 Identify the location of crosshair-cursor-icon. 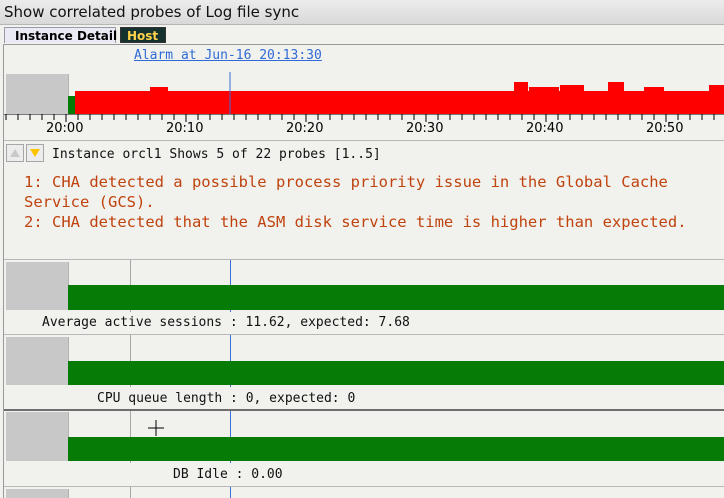
(156, 428).